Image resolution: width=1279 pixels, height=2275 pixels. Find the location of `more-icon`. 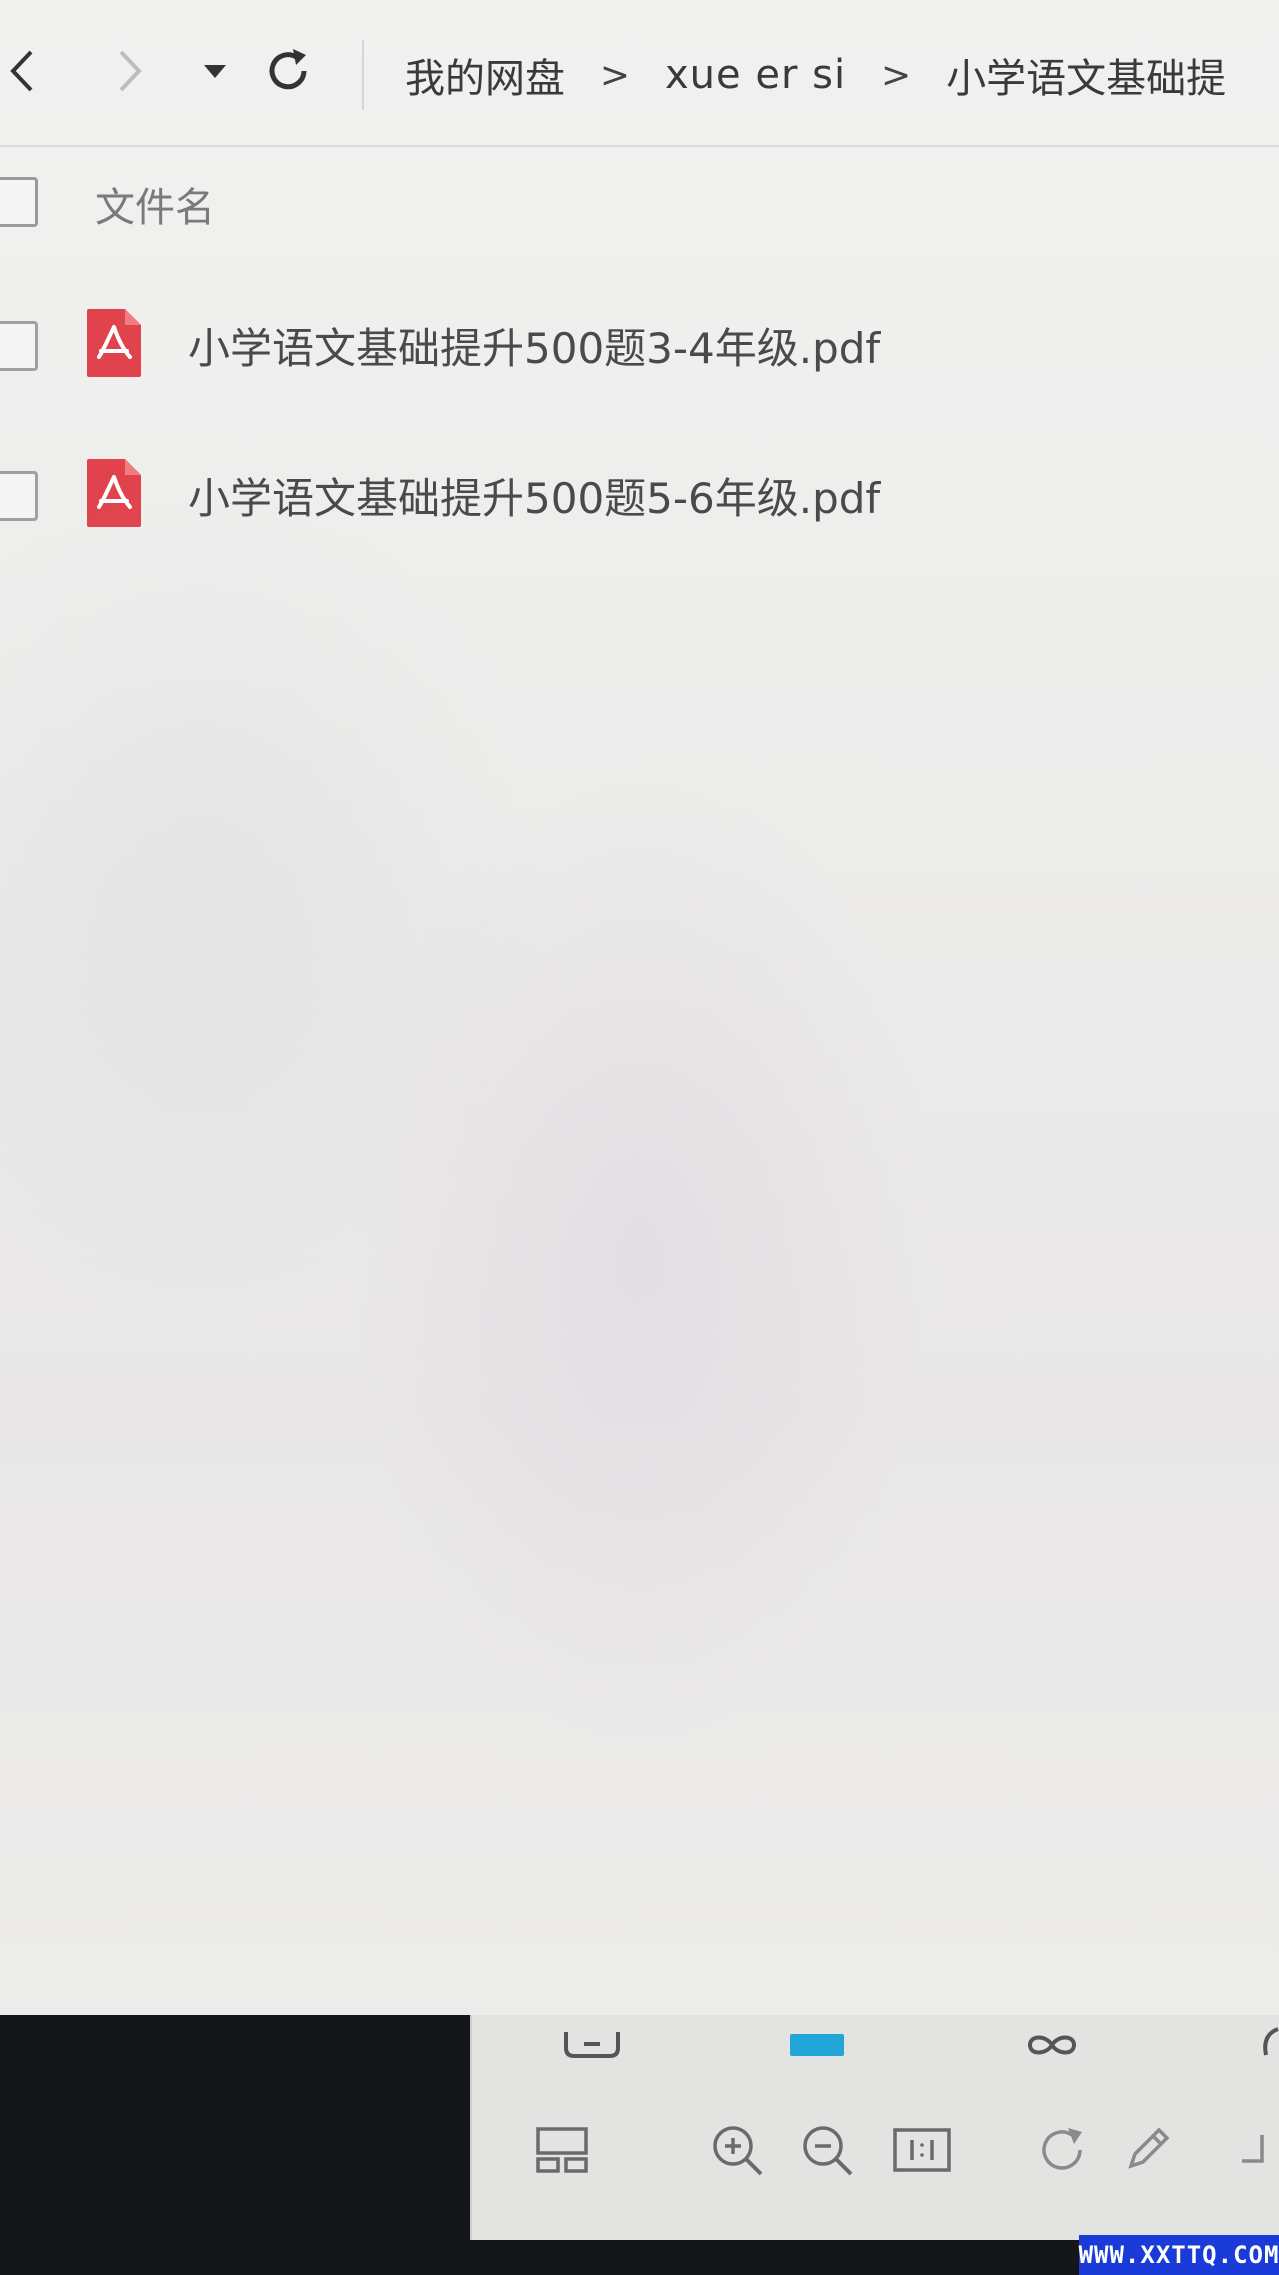

more-icon is located at coordinates (1253, 2149).